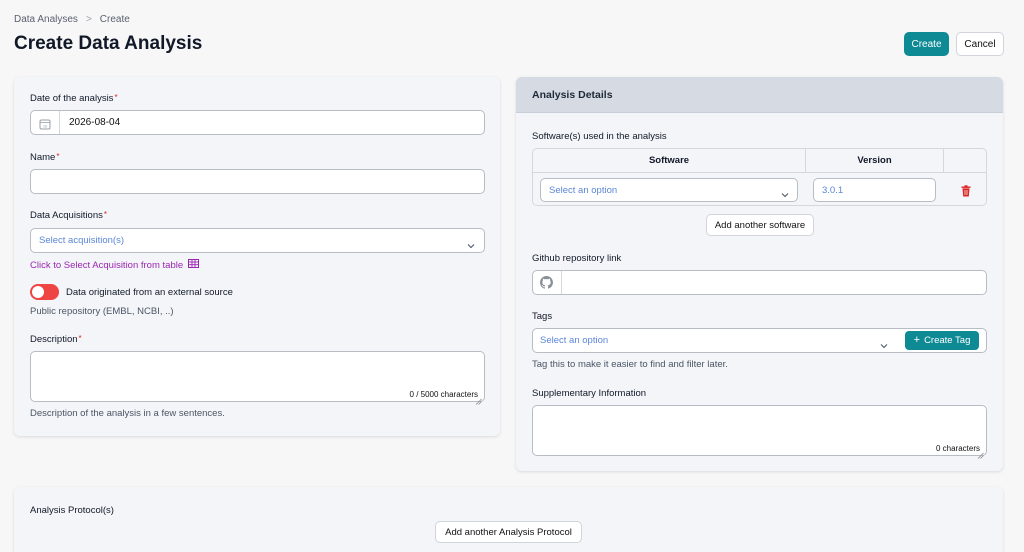 This screenshot has width=1024, height=552. I want to click on breadcrumb-root: Data Analyses, so click(46, 19).